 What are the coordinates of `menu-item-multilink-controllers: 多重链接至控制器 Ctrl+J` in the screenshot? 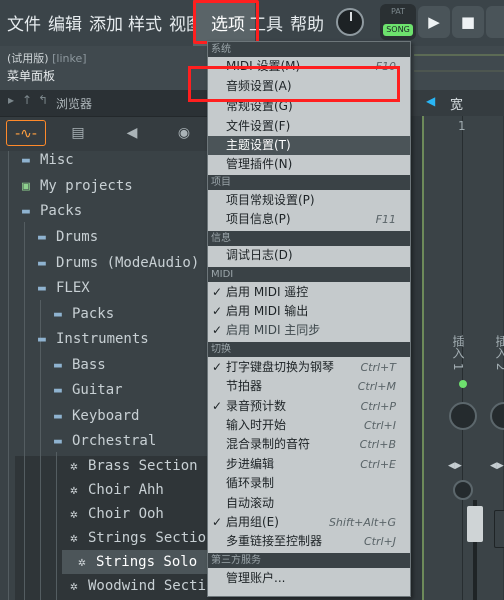 It's located at (309, 541).